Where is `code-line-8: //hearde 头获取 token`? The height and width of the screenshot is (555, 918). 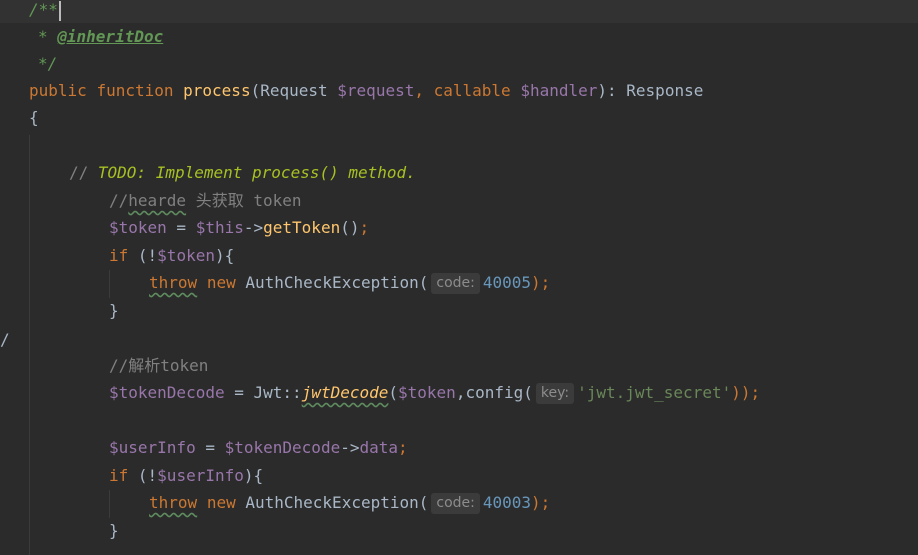
code-line-8: //hearde 头获取 token is located at coordinates (205, 200).